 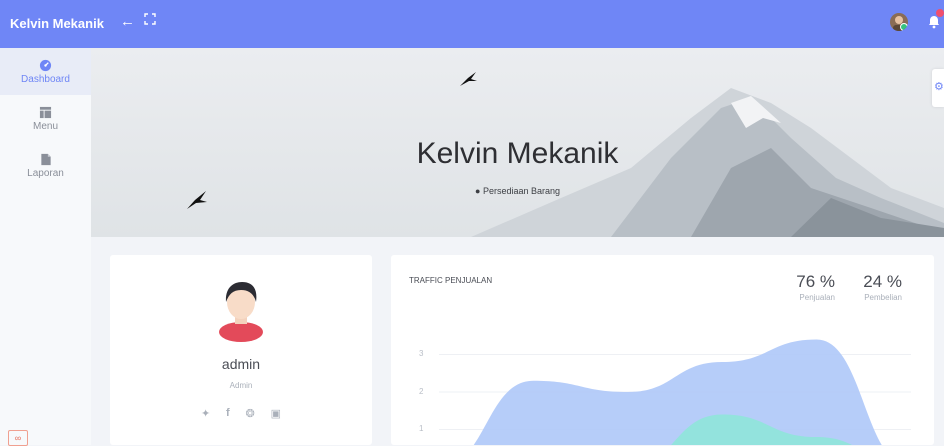 I want to click on dribbble-icon: ❂, so click(x=250, y=413).